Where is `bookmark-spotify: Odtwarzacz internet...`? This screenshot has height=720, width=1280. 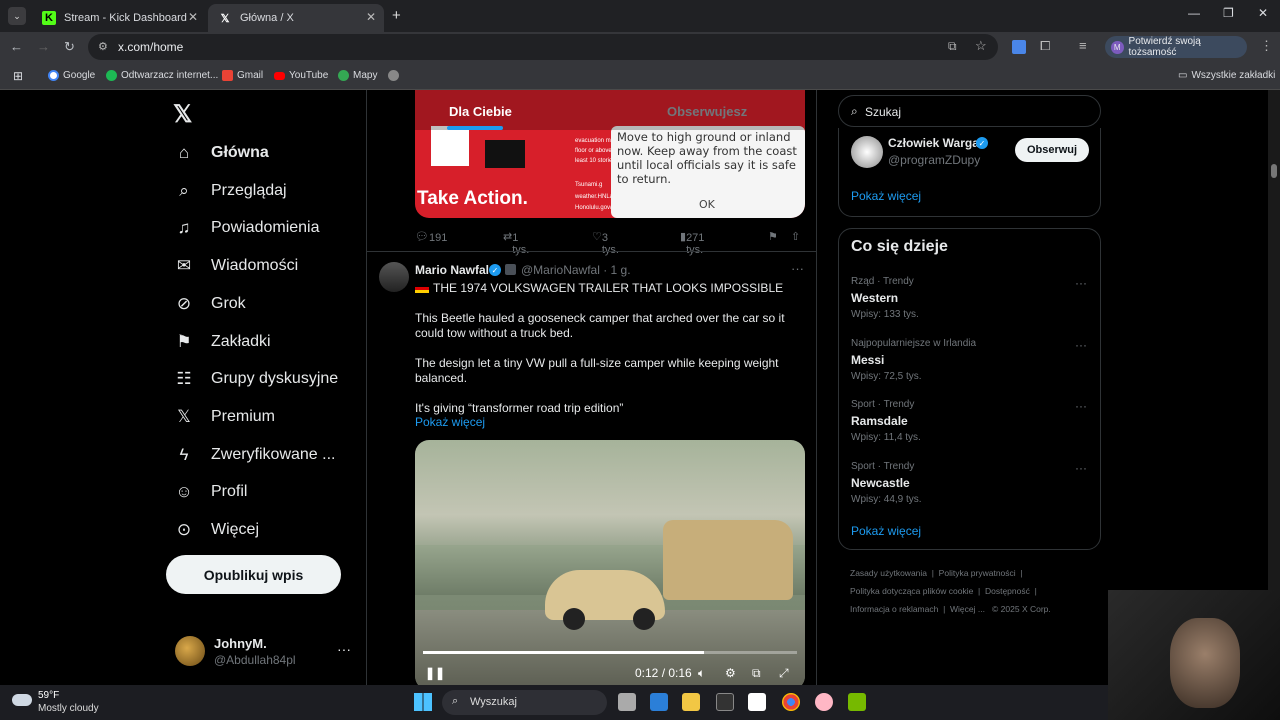 bookmark-spotify: Odtwarzacz internet... is located at coordinates (162, 75).